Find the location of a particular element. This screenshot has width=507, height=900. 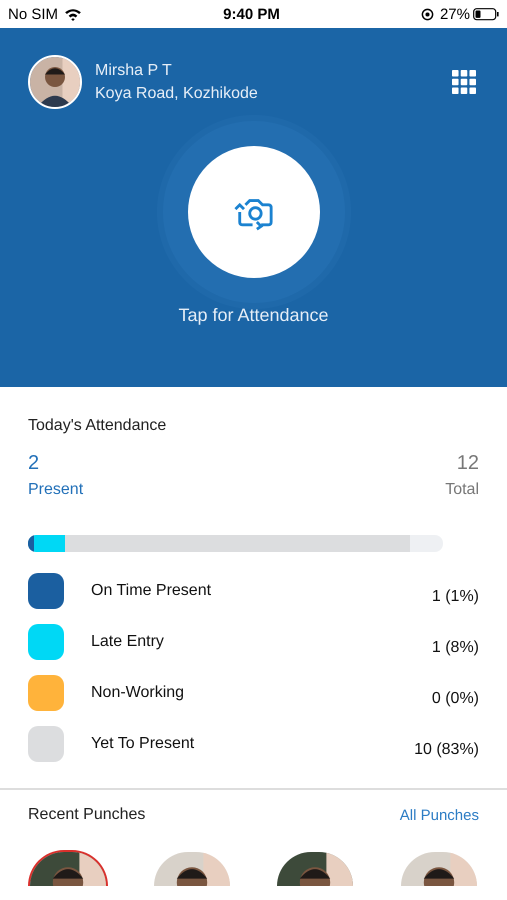

legend-value: 1 (1%) is located at coordinates (455, 597).